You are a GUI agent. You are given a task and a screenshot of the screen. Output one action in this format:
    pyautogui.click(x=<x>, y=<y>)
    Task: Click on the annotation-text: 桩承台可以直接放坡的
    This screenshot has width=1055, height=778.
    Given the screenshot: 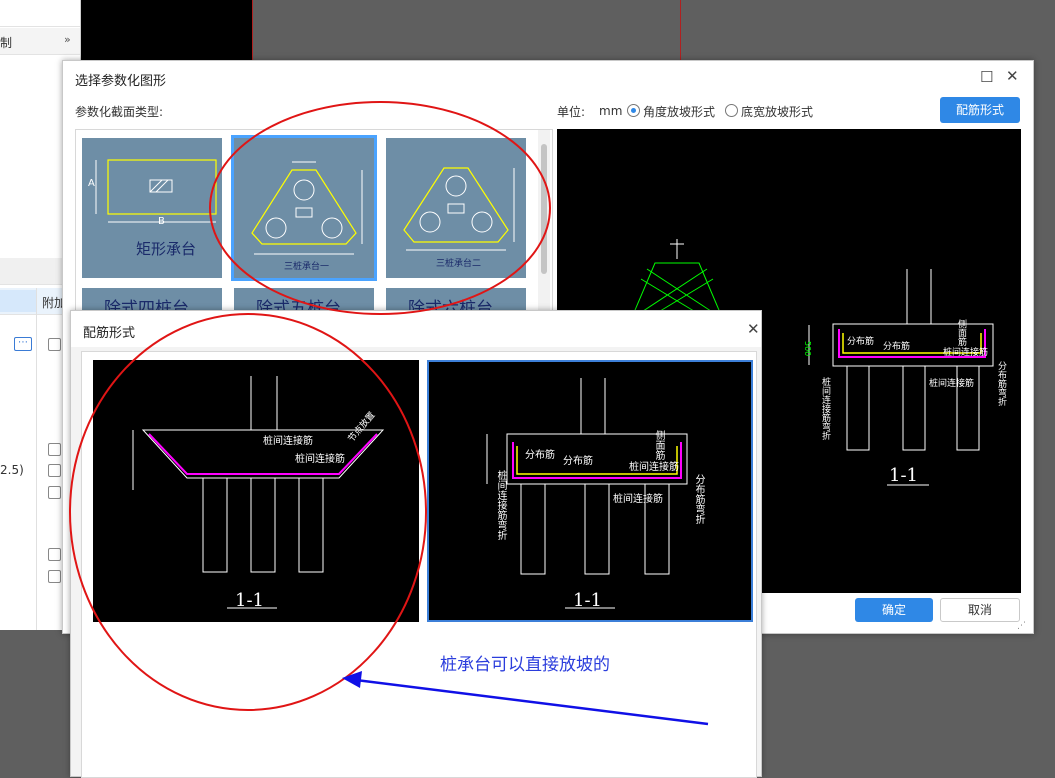 What is the action you would take?
    pyautogui.click(x=525, y=665)
    